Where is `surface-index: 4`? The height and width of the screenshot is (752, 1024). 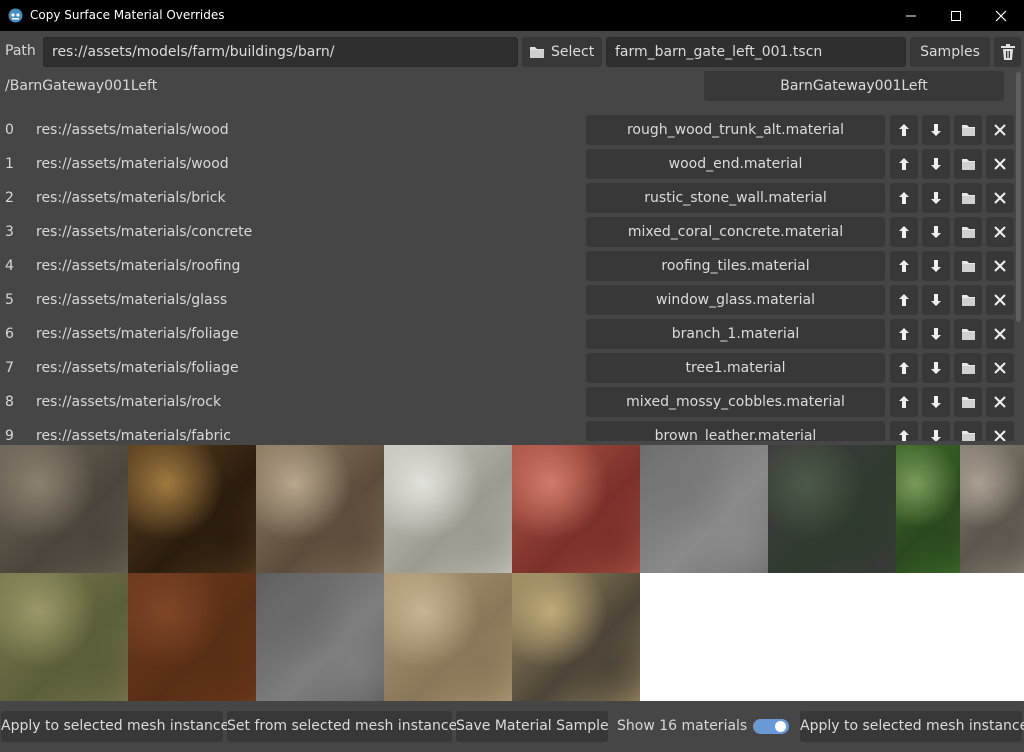 surface-index: 4 is located at coordinates (9, 266).